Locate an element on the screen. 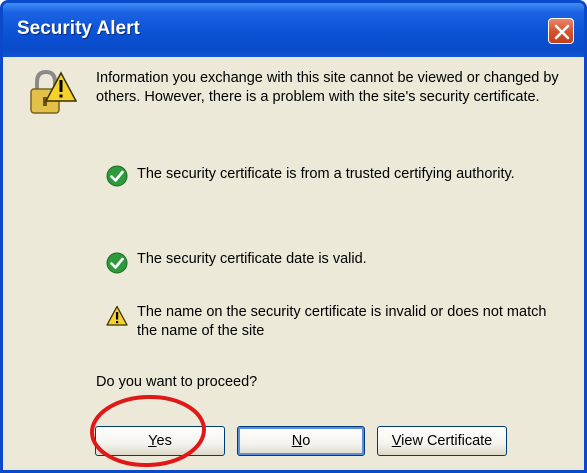 The width and height of the screenshot is (587, 473). padlock-warning-icon is located at coordinates (53, 91).